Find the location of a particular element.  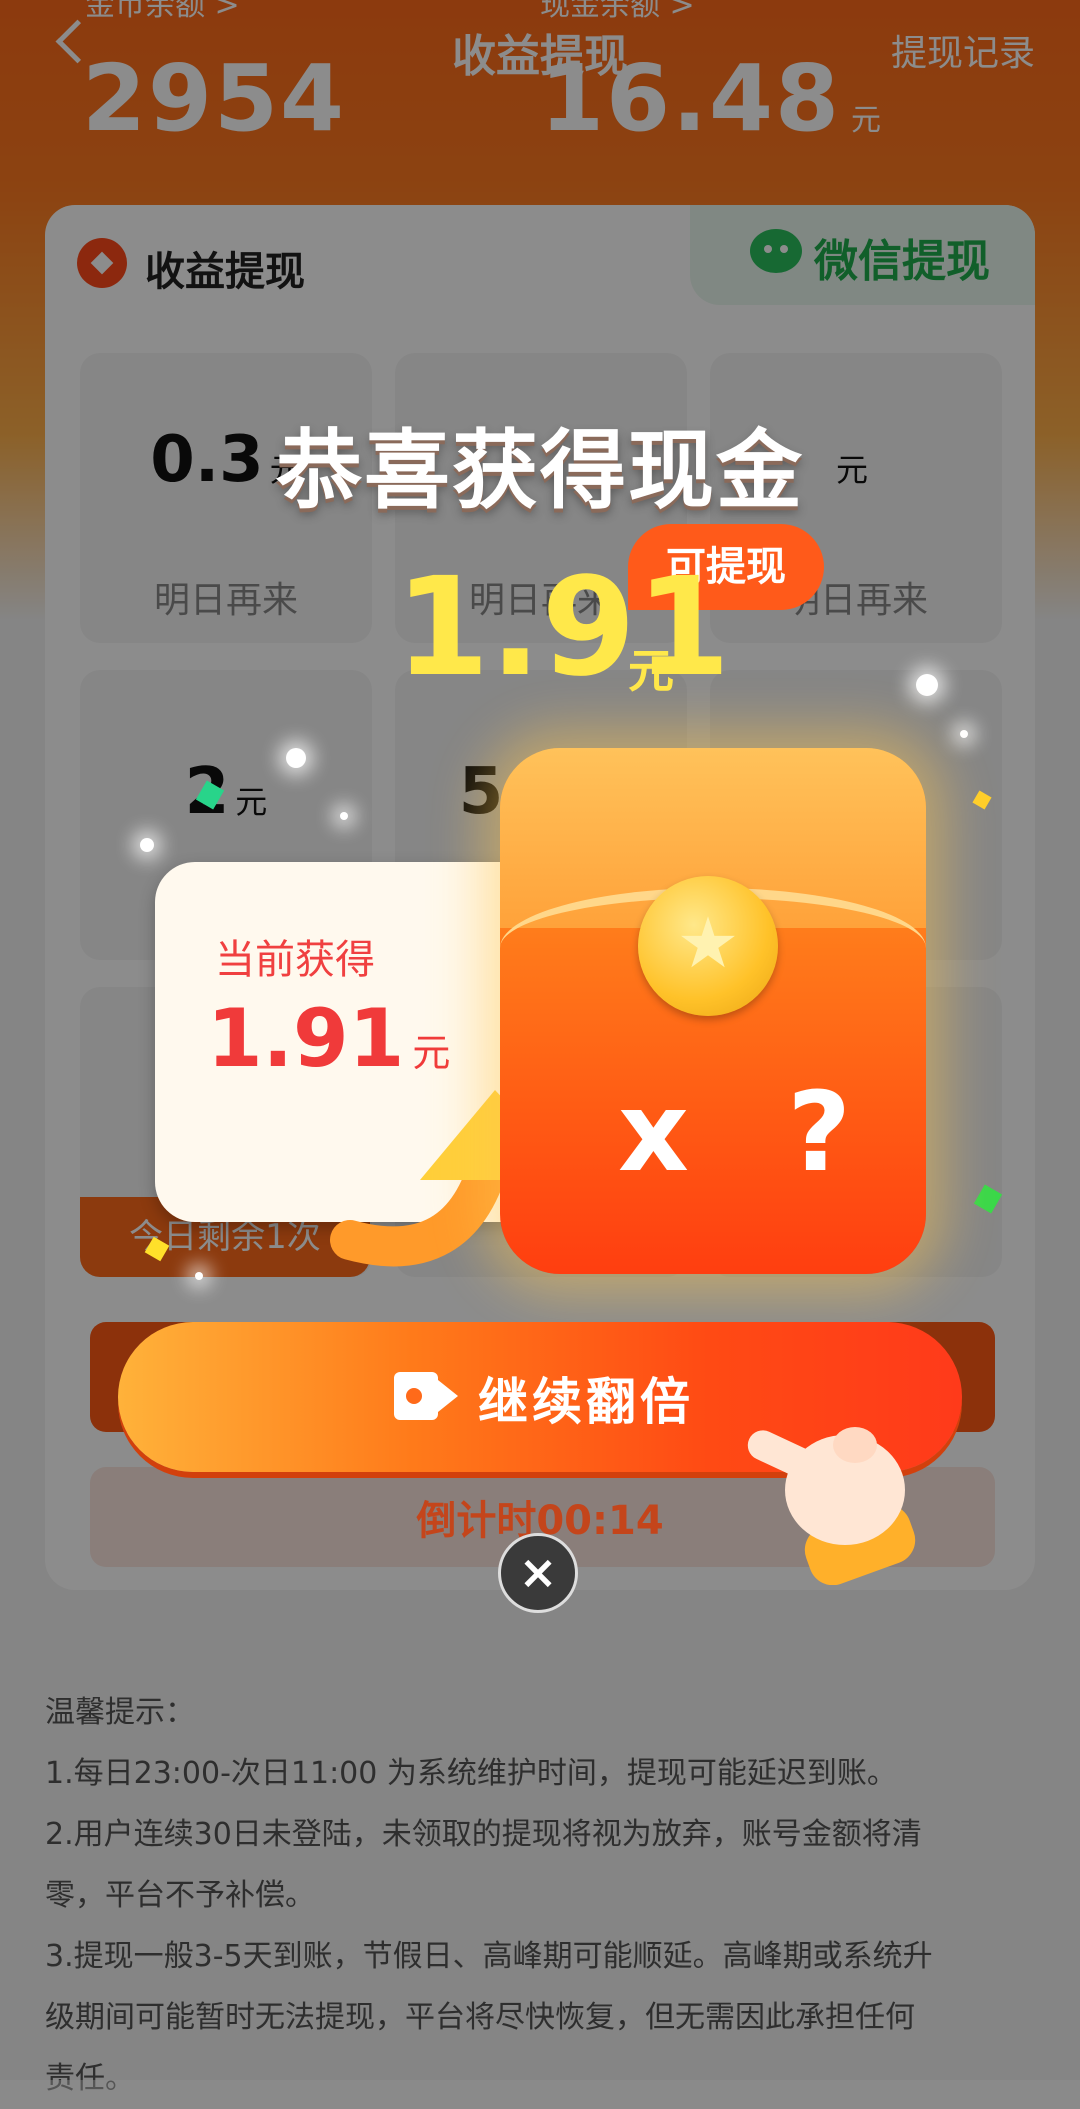

red-envelope: ★ x ? is located at coordinates (713, 1011).